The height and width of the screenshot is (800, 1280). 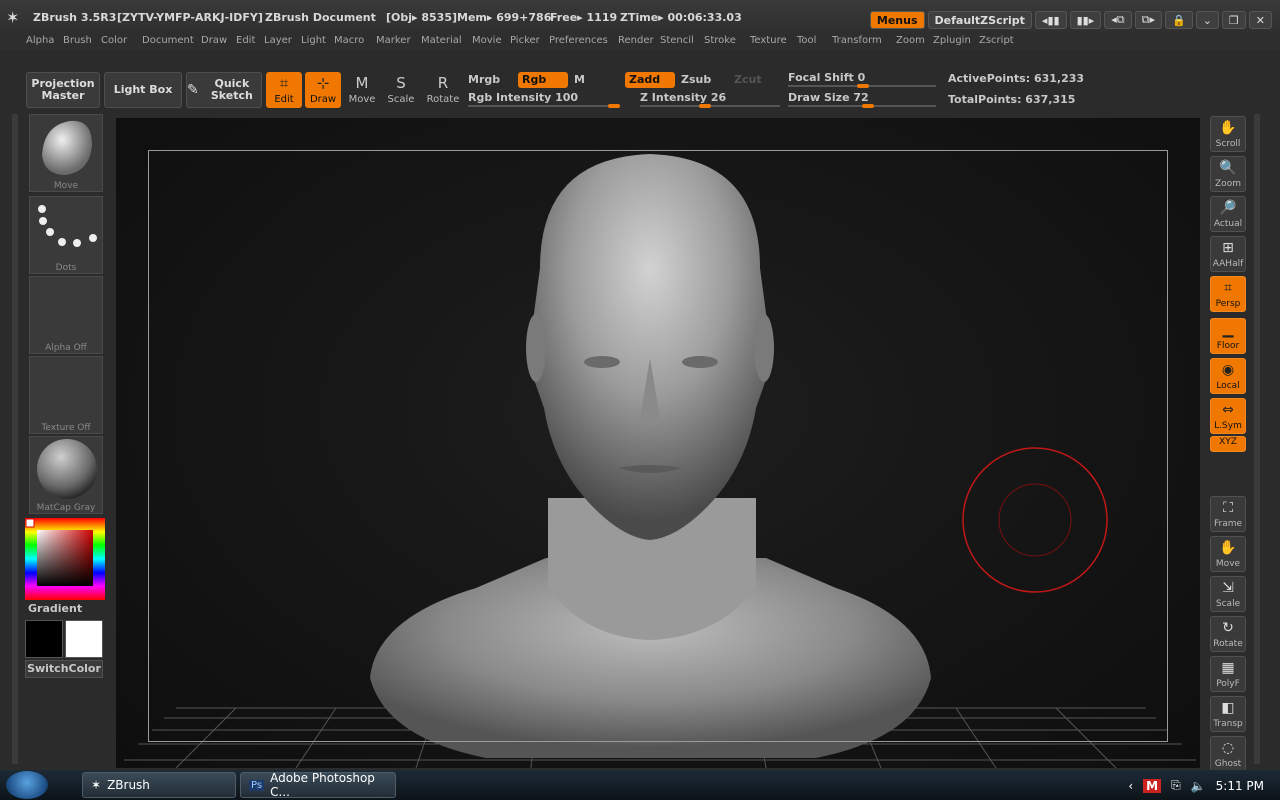 What do you see at coordinates (443, 90) in the screenshot?
I see `rotate-button: R Rotate` at bounding box center [443, 90].